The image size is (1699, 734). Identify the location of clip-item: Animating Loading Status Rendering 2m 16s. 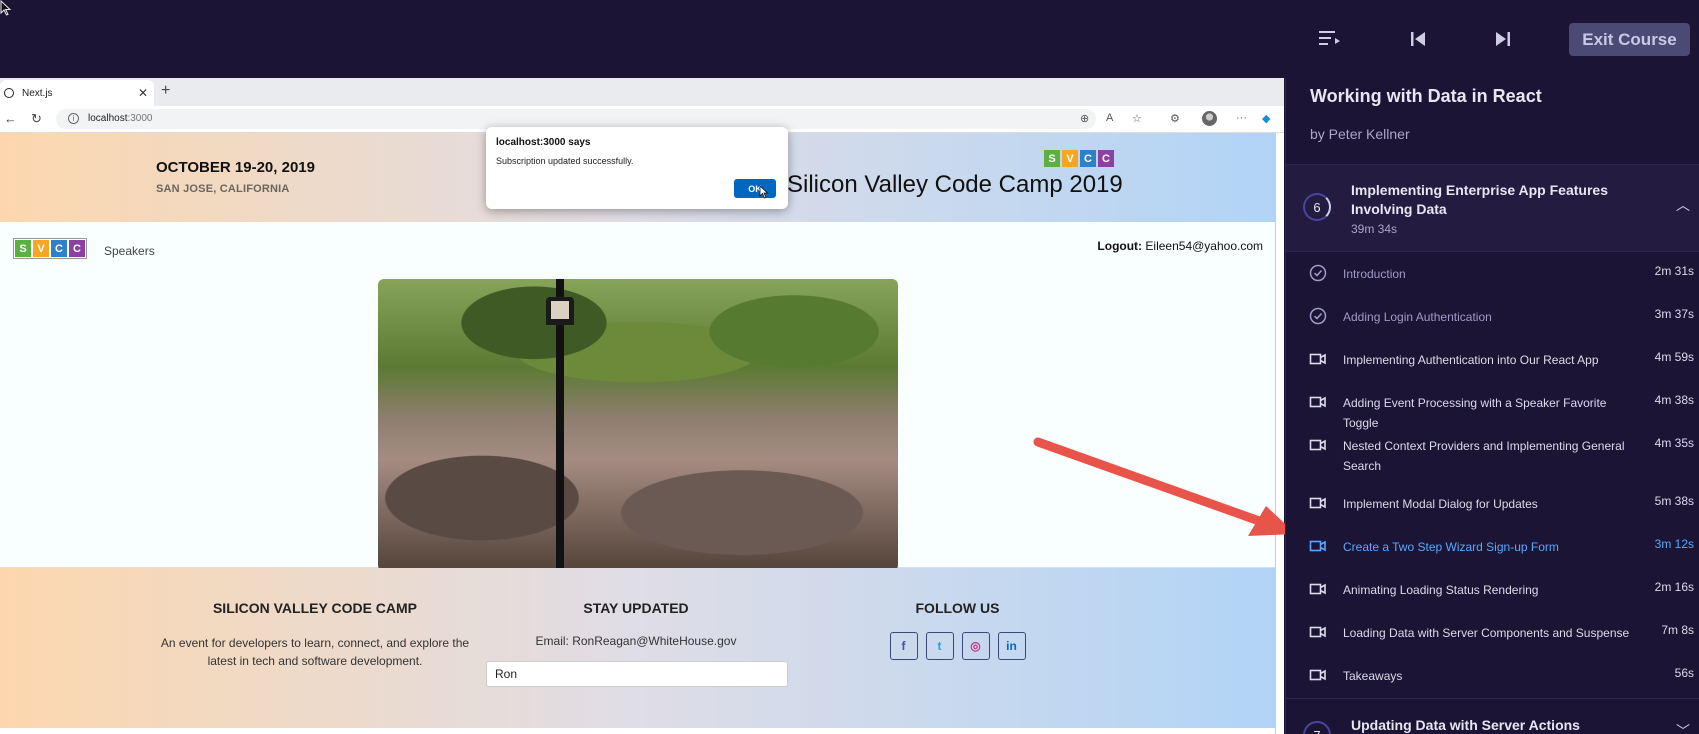
(1492, 590).